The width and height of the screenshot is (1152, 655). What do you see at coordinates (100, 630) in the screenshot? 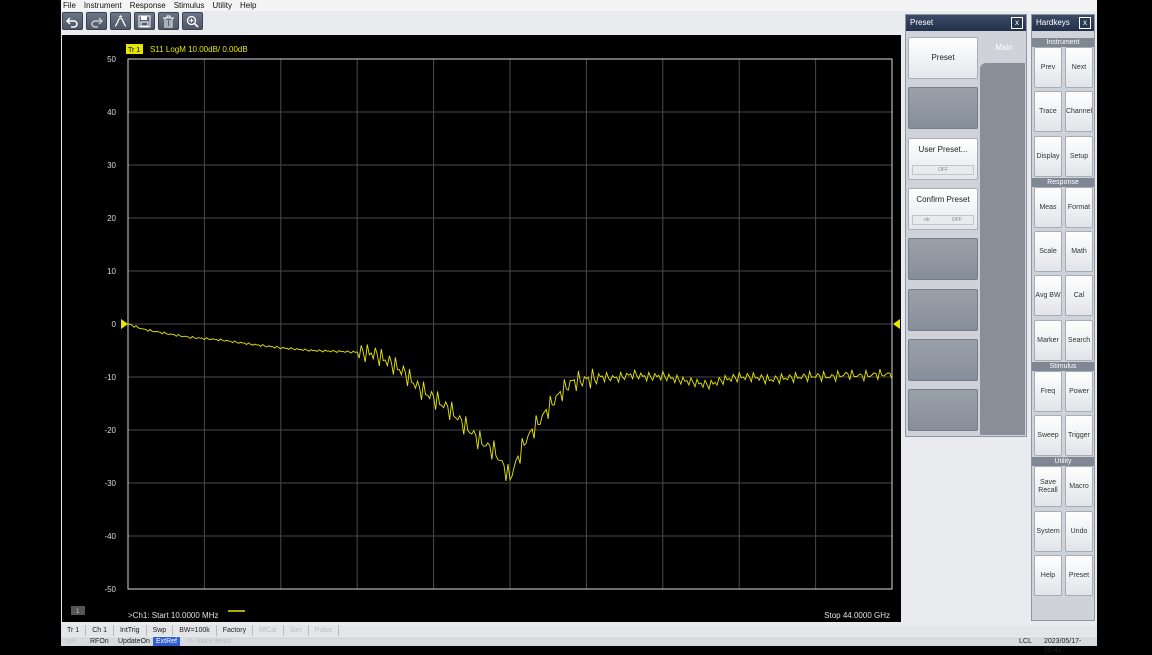
I see `status-ch-1: Ch 1` at bounding box center [100, 630].